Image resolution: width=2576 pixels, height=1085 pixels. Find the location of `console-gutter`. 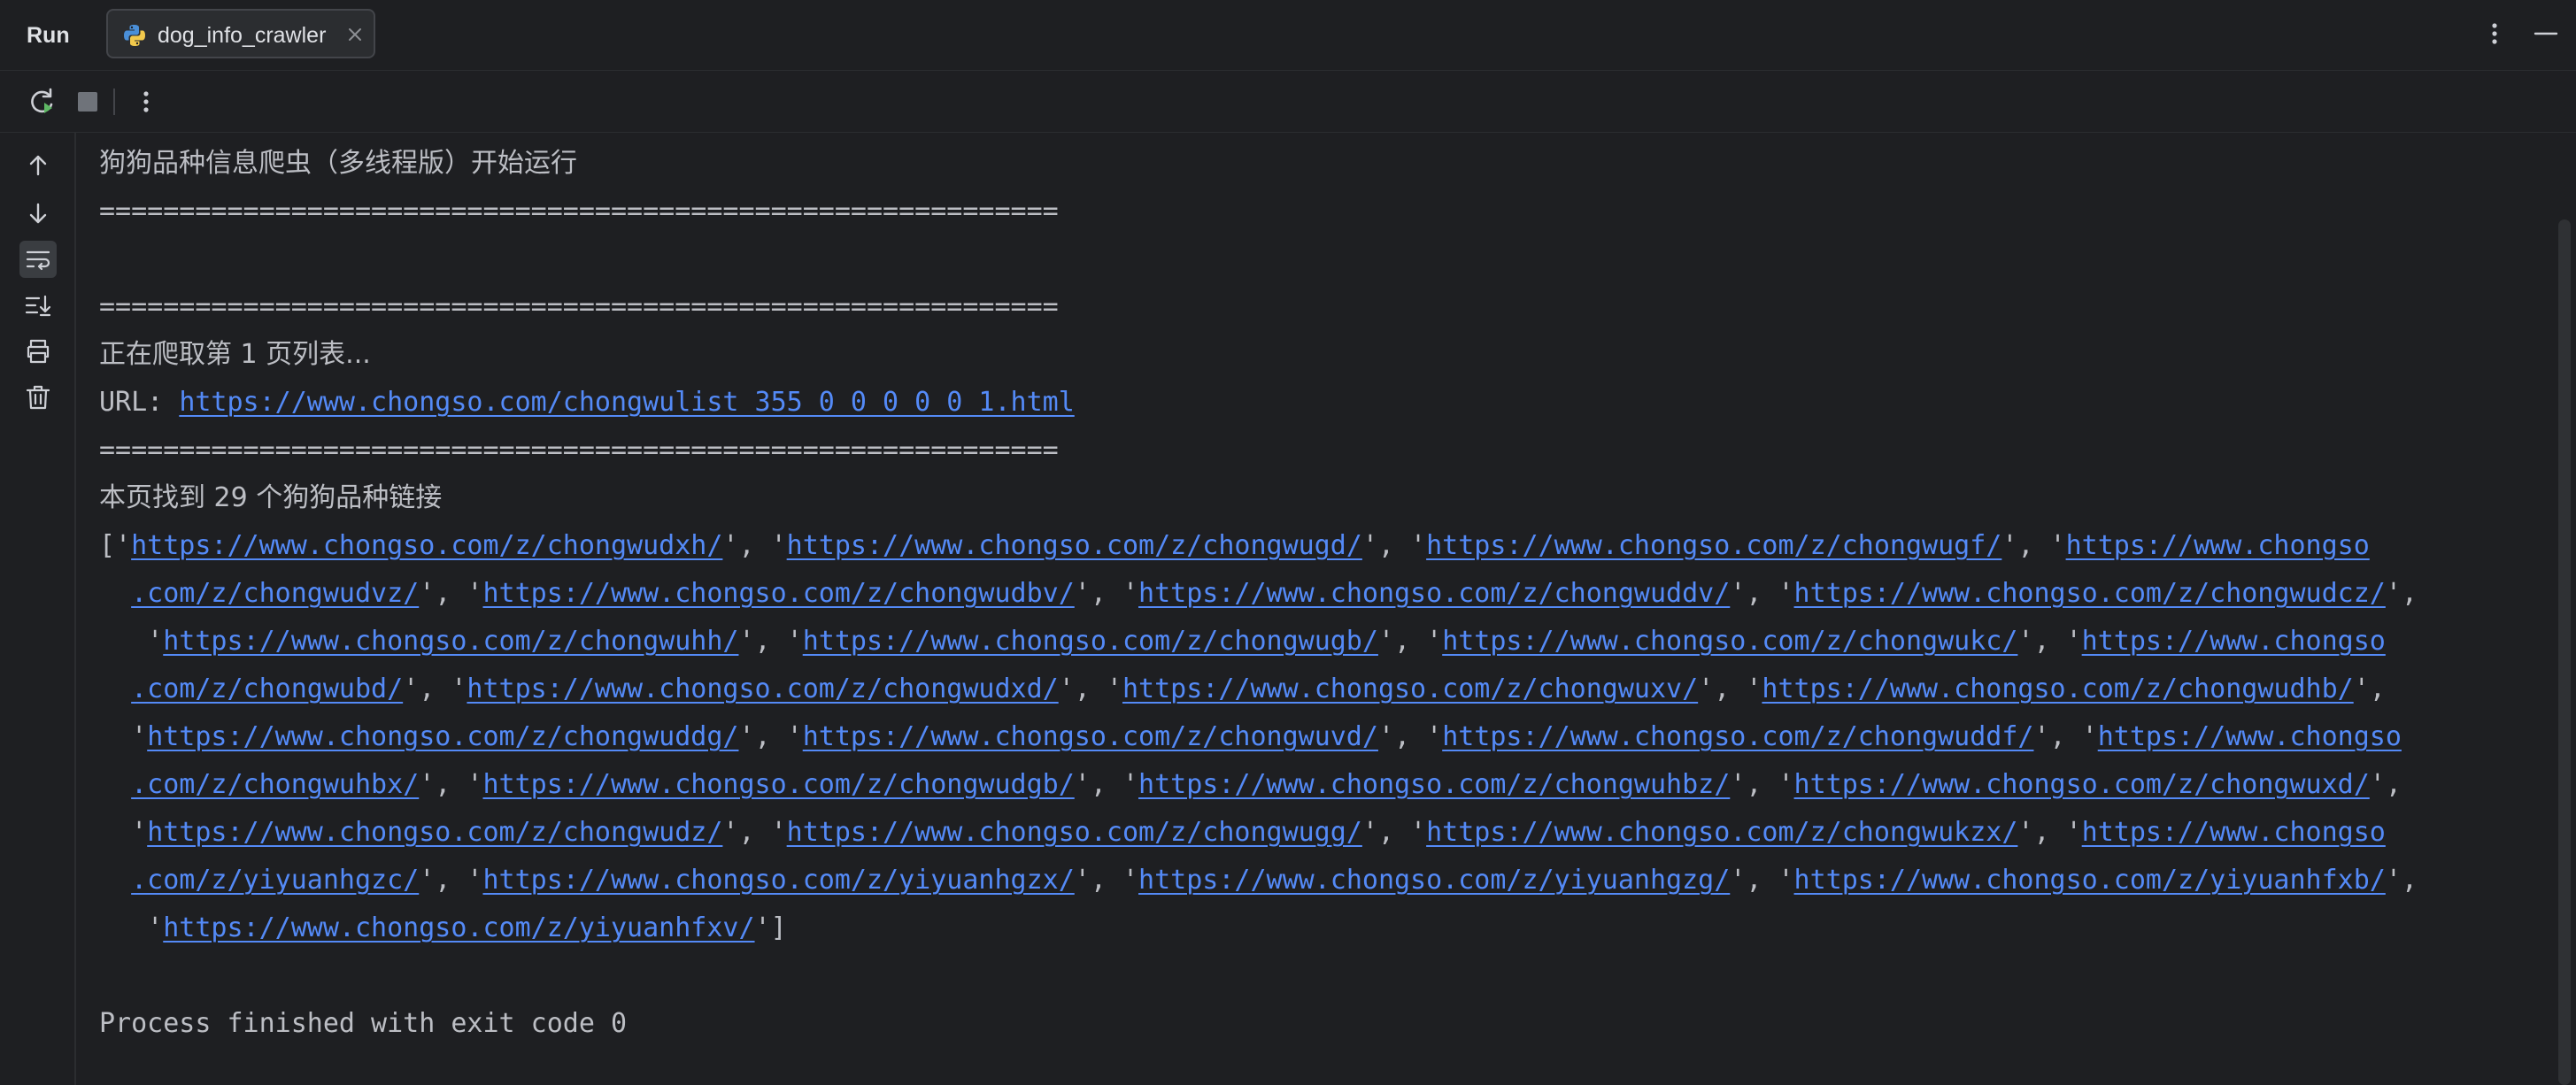

console-gutter is located at coordinates (38, 609).